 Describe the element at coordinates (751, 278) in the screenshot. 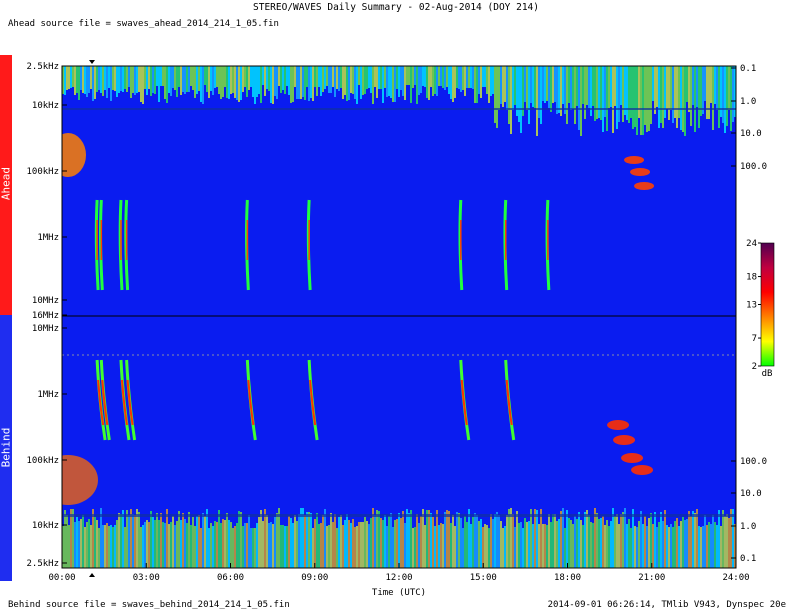

I see `colorbar-tick-label: 18` at that location.